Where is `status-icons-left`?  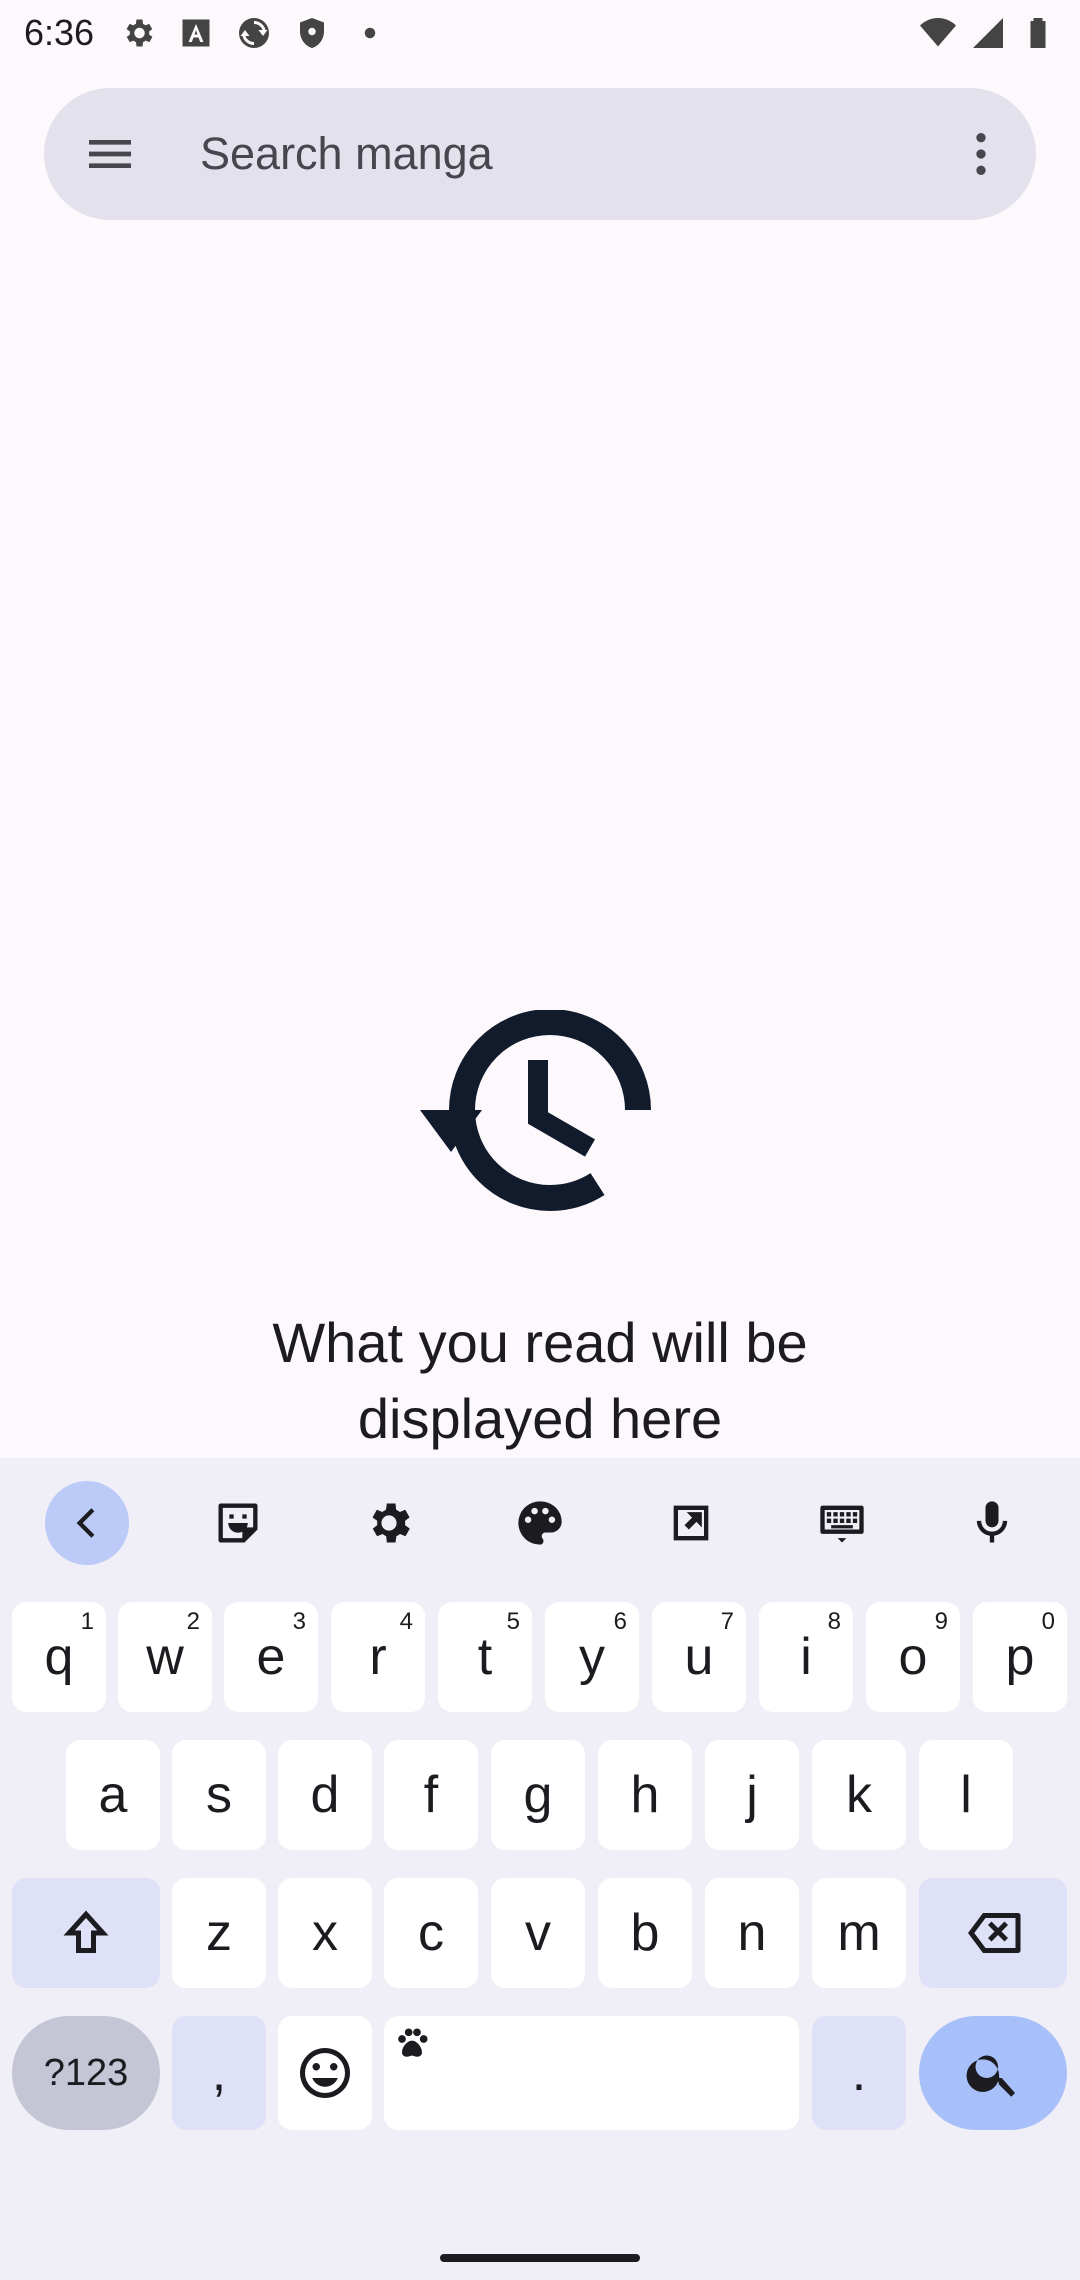 status-icons-left is located at coordinates (254, 33).